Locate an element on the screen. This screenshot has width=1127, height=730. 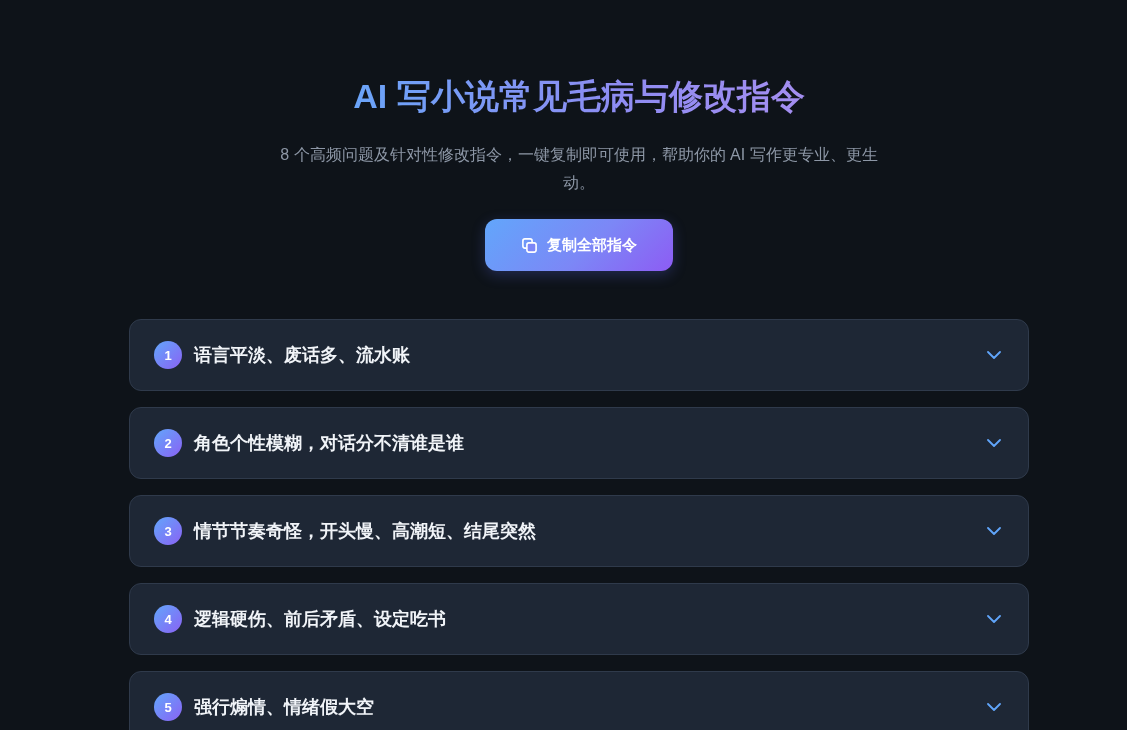
problem-card: 2 角色个性模糊，对话分不清谁是谁 is located at coordinates (579, 443).